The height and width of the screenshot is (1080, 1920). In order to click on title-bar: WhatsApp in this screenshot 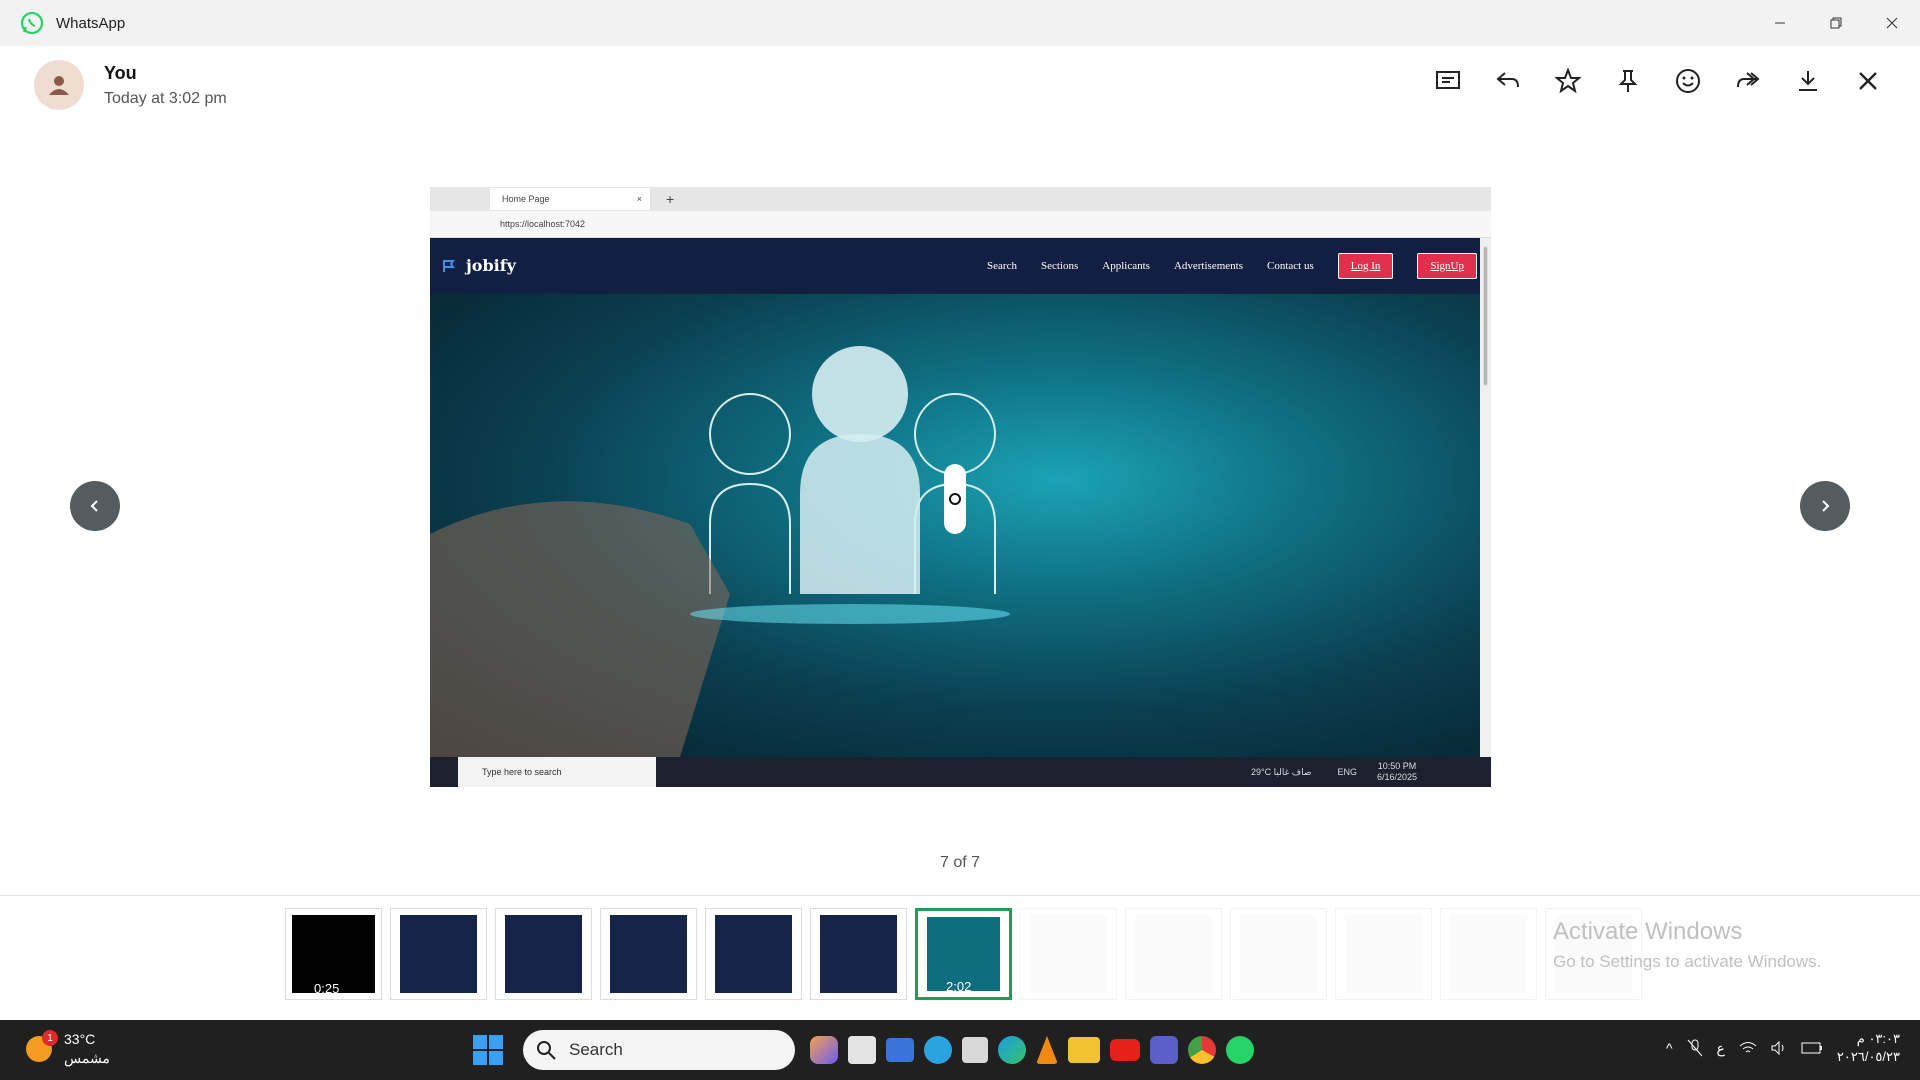, I will do `click(960, 23)`.